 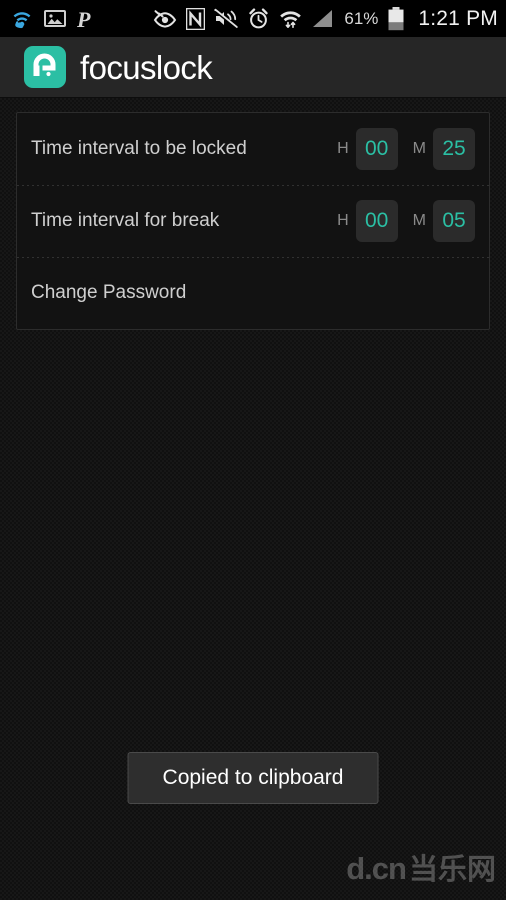 I want to click on watermark-latin-text: d.cn, so click(x=376, y=868).